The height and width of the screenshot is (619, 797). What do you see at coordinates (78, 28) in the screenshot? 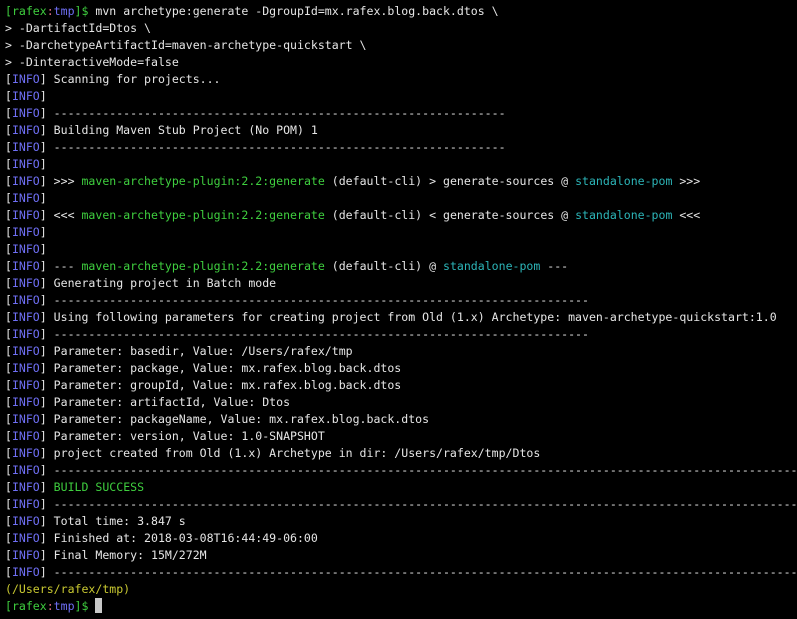
I see `terminal-text: > -DartifactId=Dtos \` at bounding box center [78, 28].